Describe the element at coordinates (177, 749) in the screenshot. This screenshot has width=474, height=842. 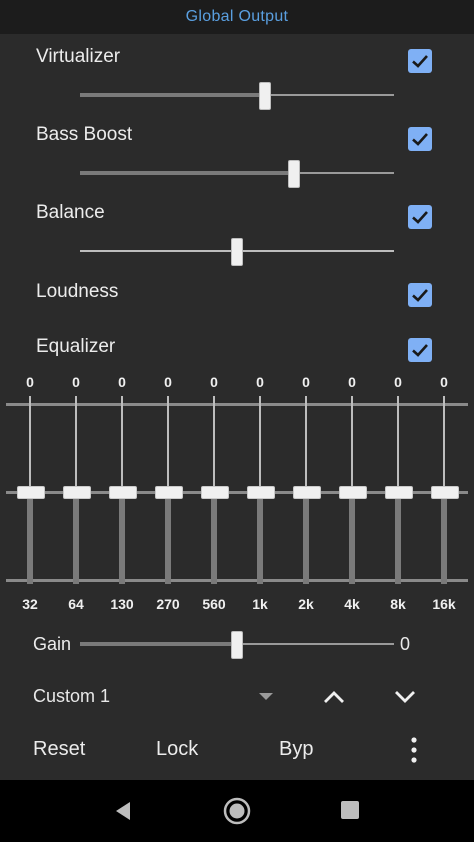
I see `lock-button: Lock` at that location.